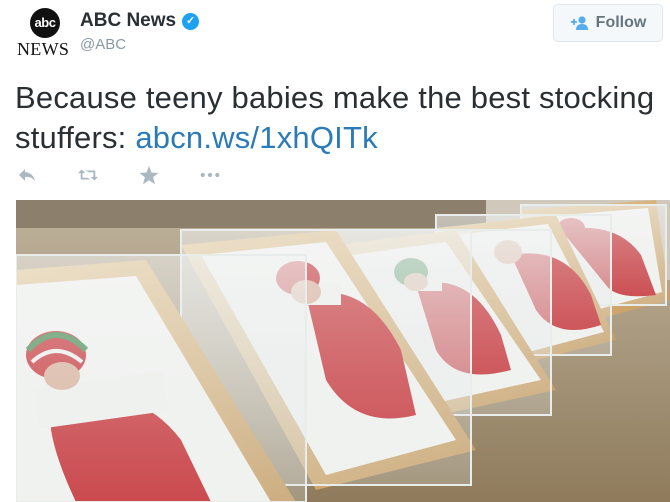 The image size is (670, 502). I want to click on follow-label: Follow, so click(621, 22).